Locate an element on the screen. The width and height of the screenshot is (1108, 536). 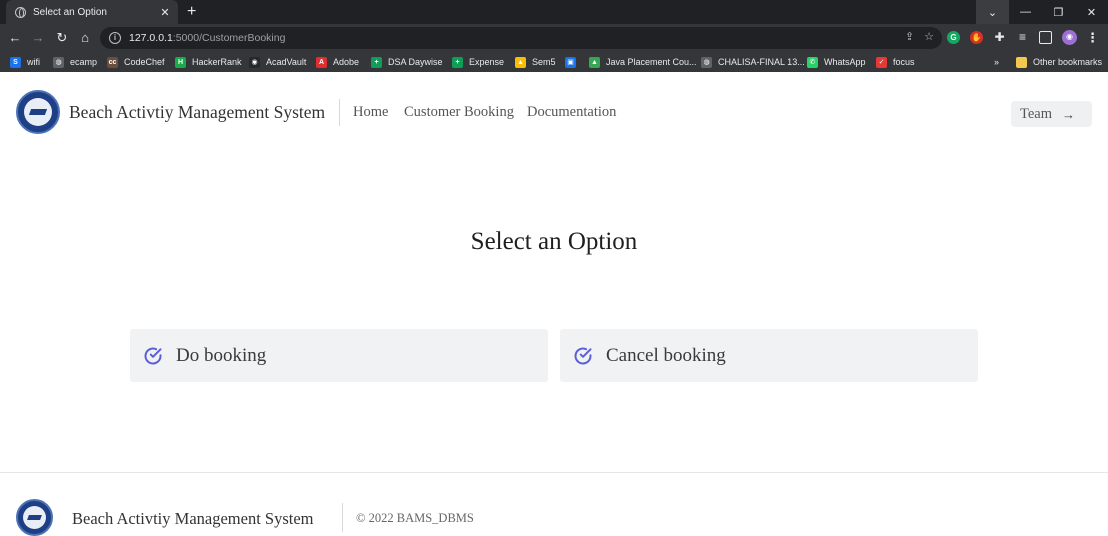
bookmark-label: Sem5 is located at coordinates (544, 62).